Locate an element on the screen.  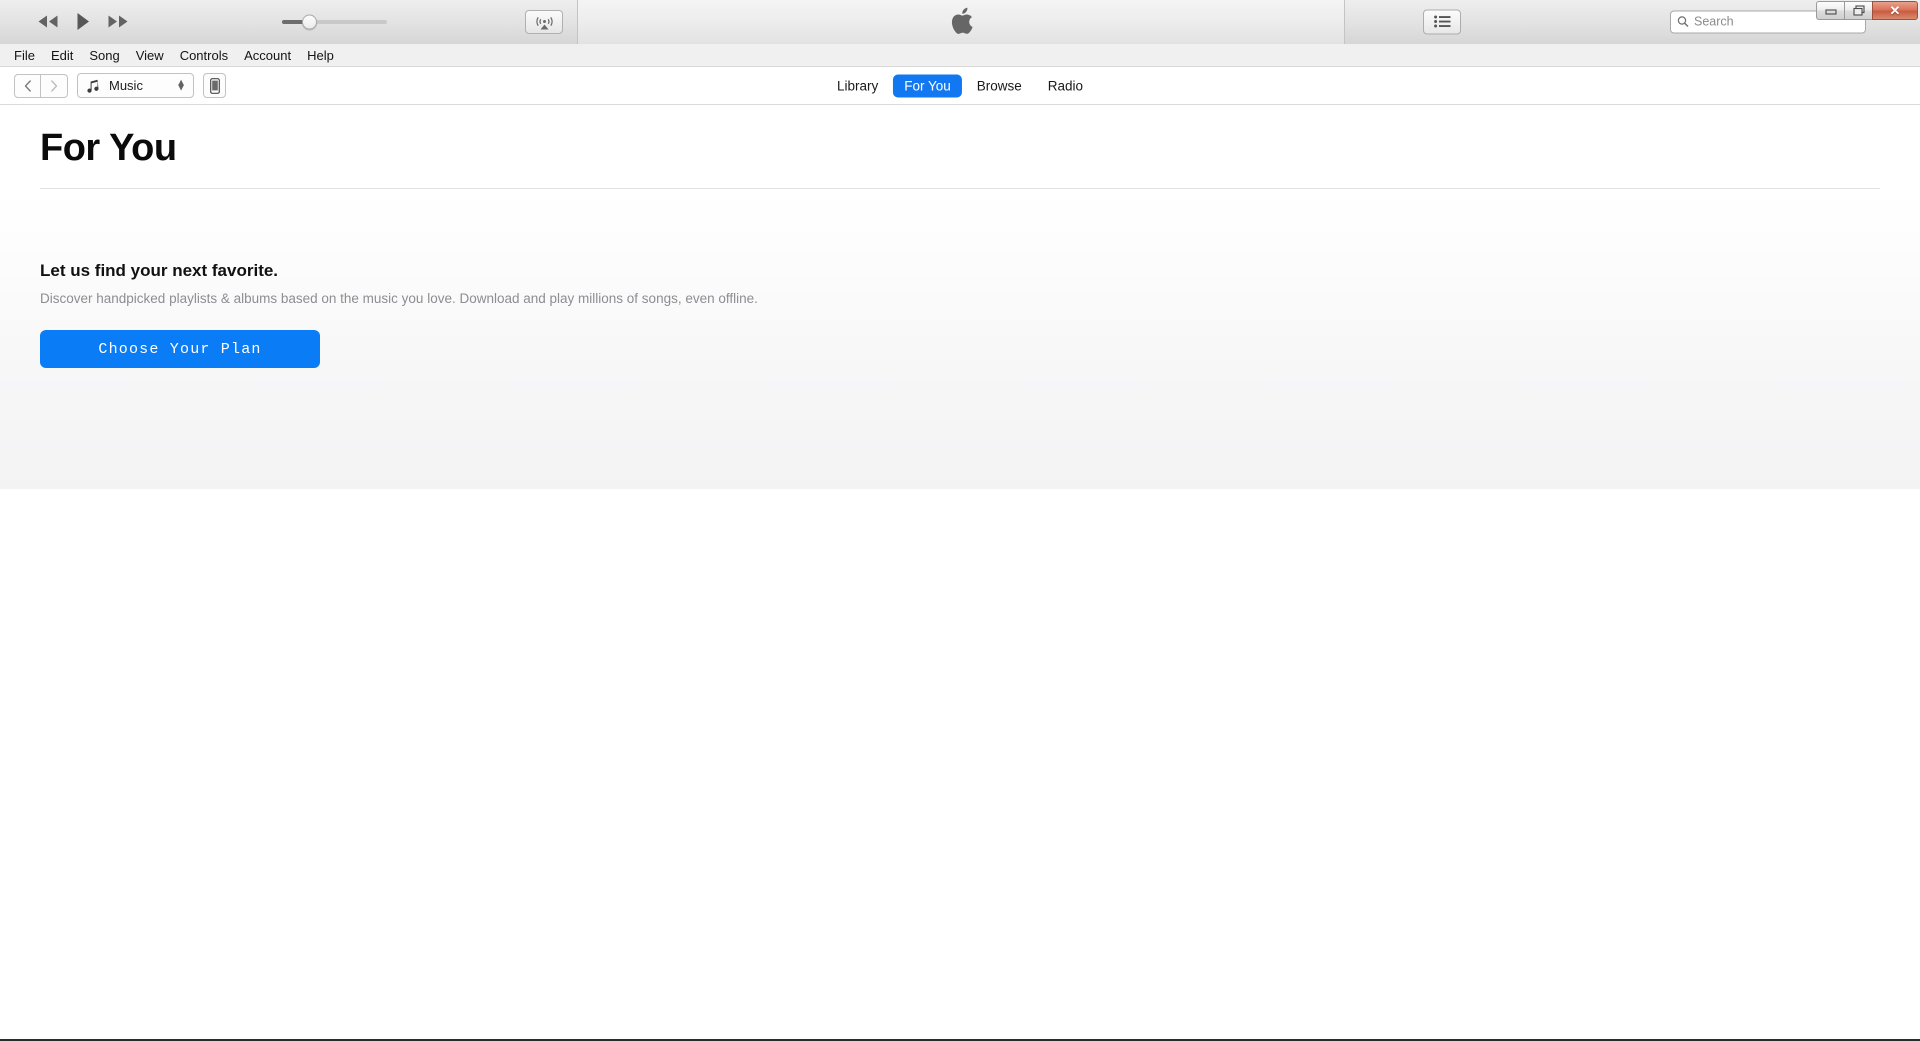
player-toolbar: Search ✕ is located at coordinates (960, 22).